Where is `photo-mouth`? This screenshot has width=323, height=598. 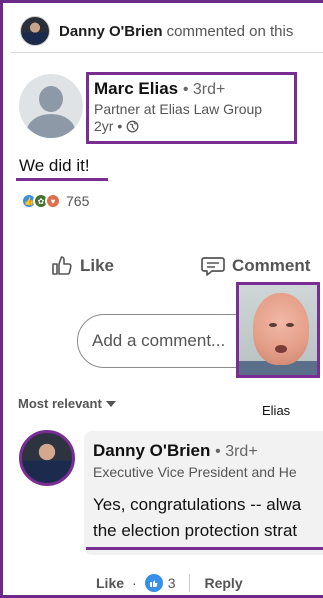
photo-mouth is located at coordinates (281, 349).